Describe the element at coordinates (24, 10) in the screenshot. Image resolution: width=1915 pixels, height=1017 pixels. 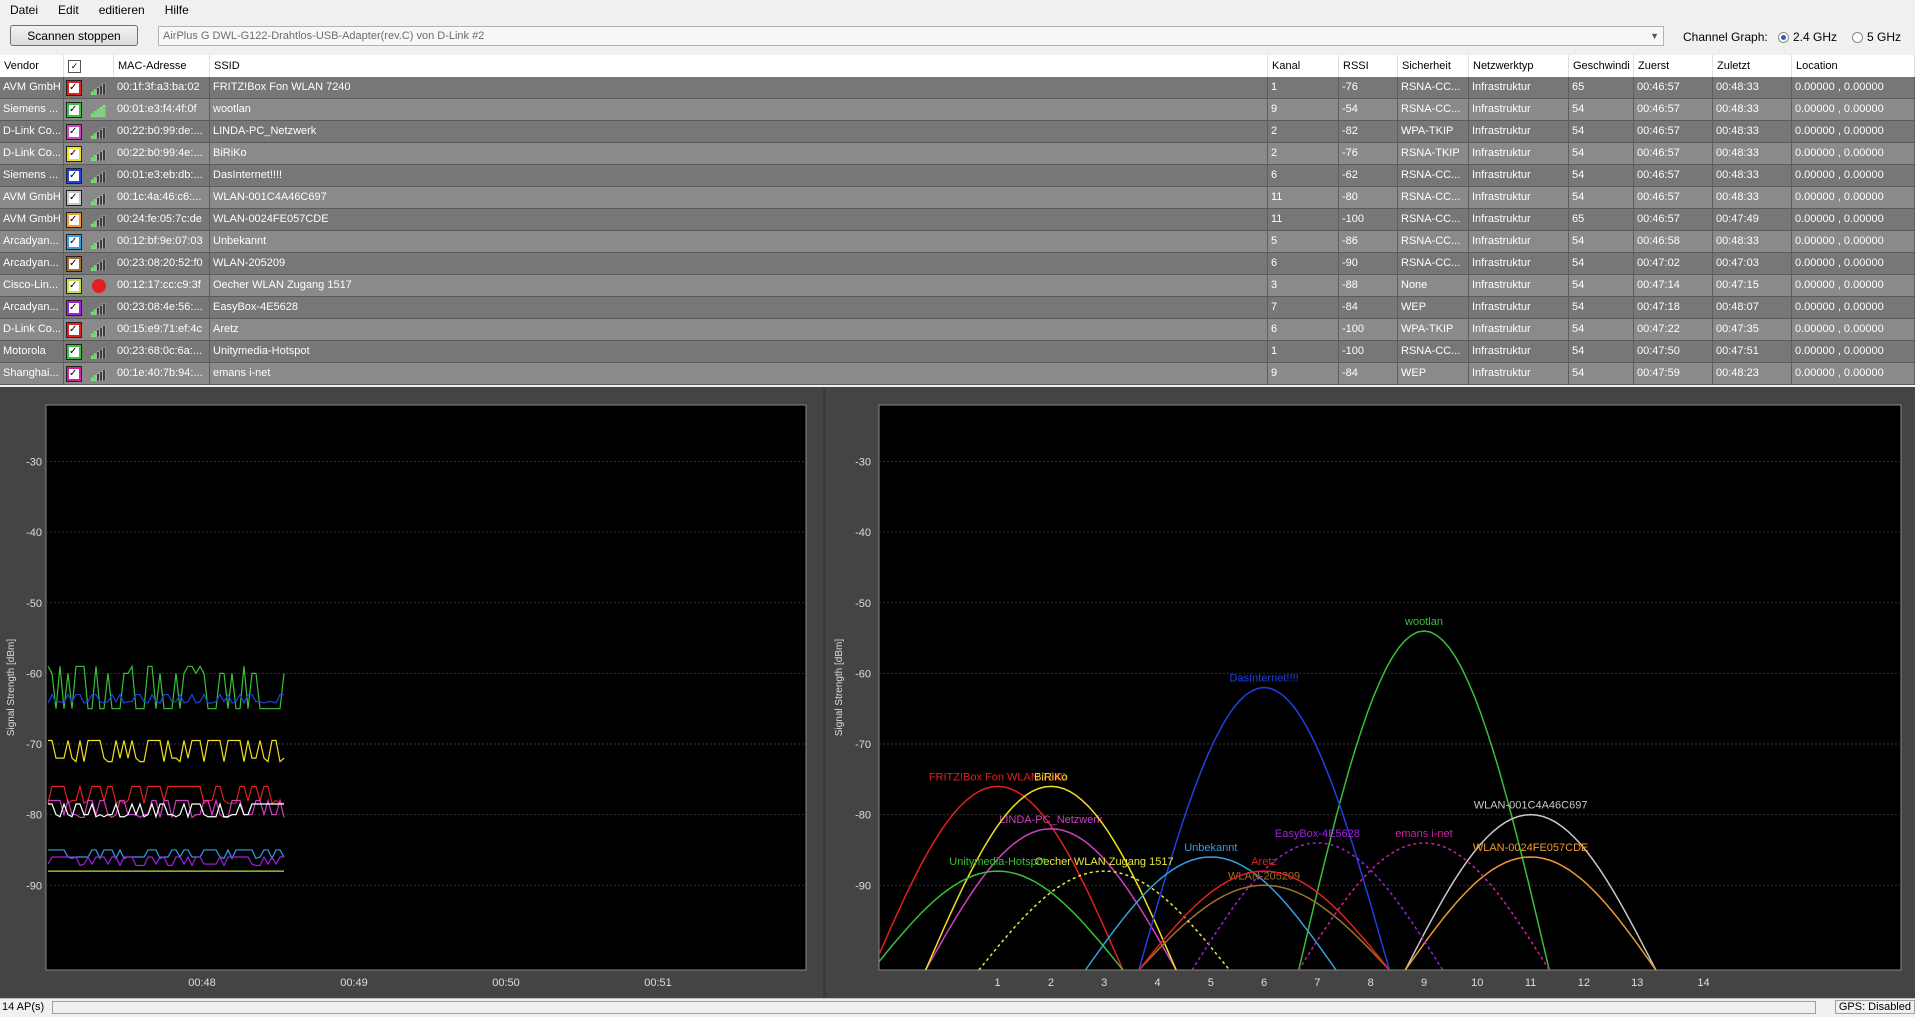
I see `menu-datei: Datei` at that location.